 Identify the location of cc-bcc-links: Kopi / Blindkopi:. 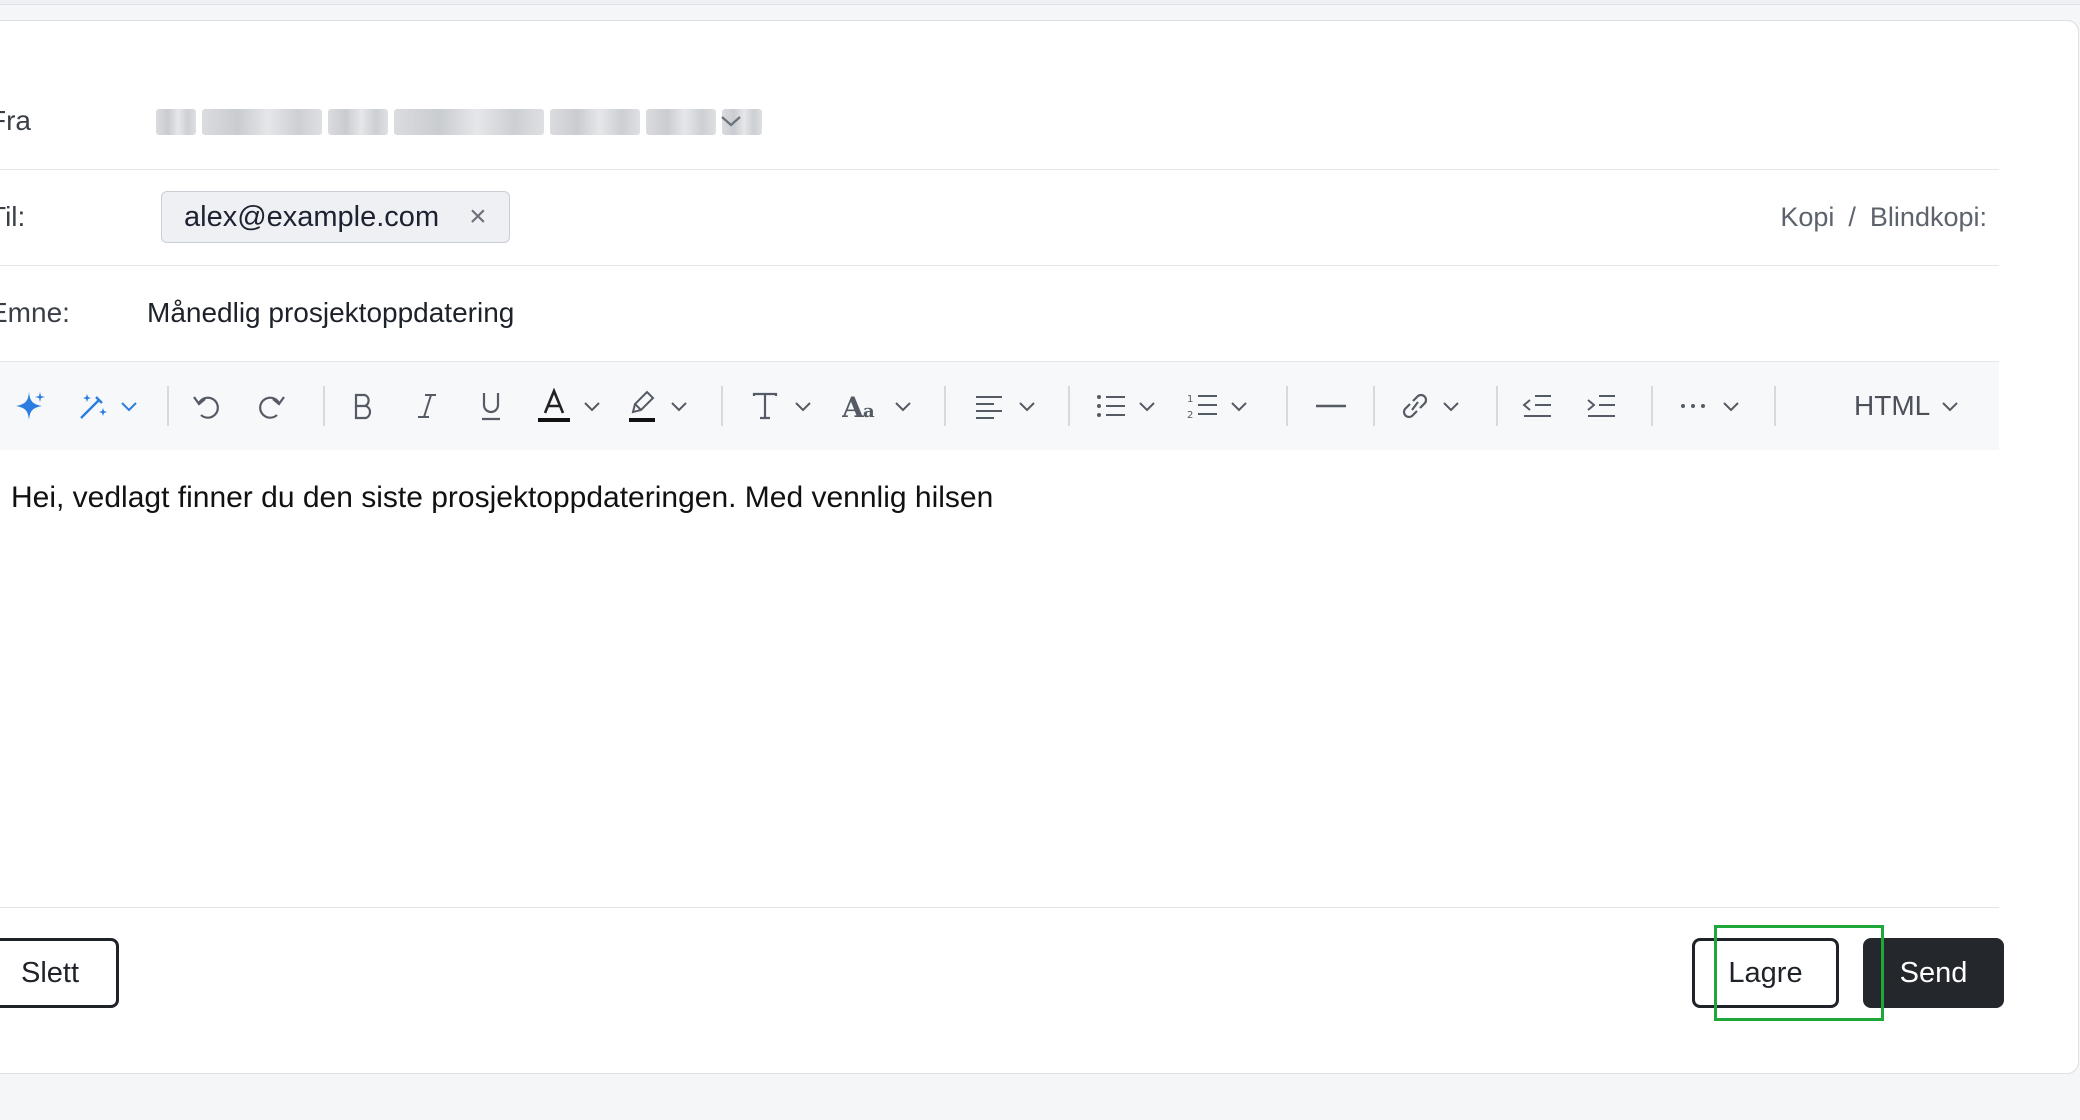
(1883, 217).